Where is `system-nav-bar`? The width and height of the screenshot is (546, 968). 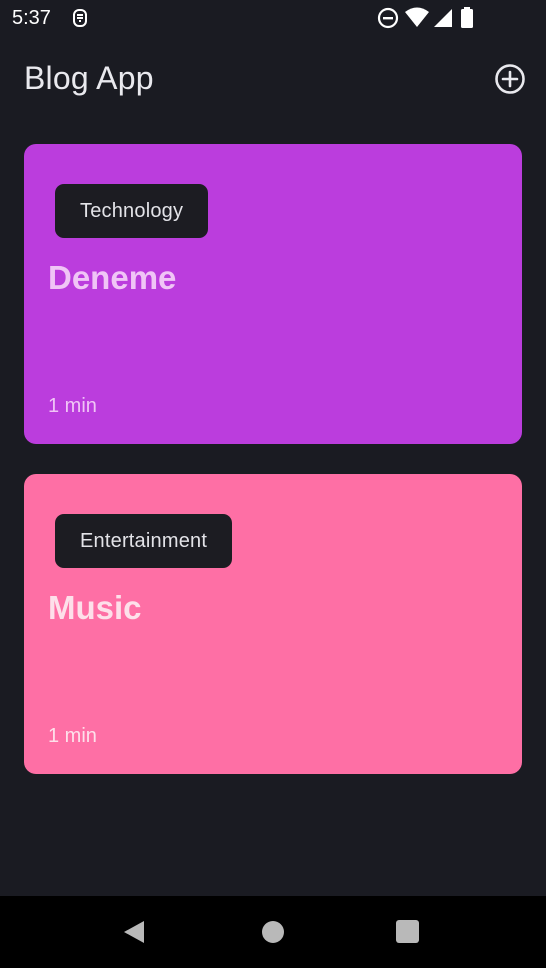
system-nav-bar is located at coordinates (273, 932).